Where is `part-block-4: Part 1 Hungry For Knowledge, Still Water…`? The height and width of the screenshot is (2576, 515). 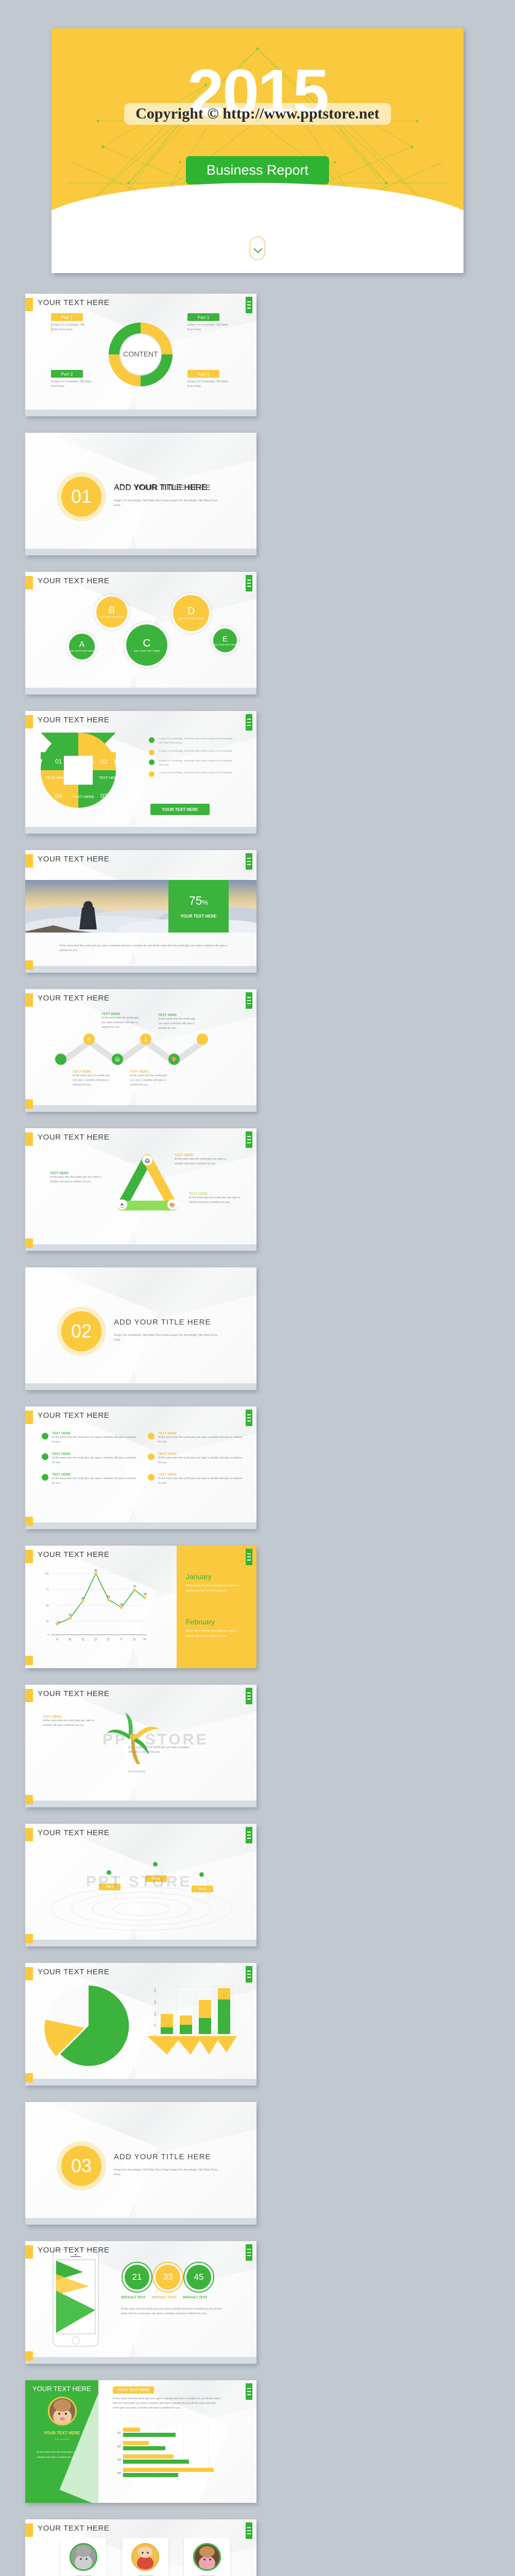 part-block-4: Part 1 Hungry For Knowledge, Still Water… is located at coordinates (212, 379).